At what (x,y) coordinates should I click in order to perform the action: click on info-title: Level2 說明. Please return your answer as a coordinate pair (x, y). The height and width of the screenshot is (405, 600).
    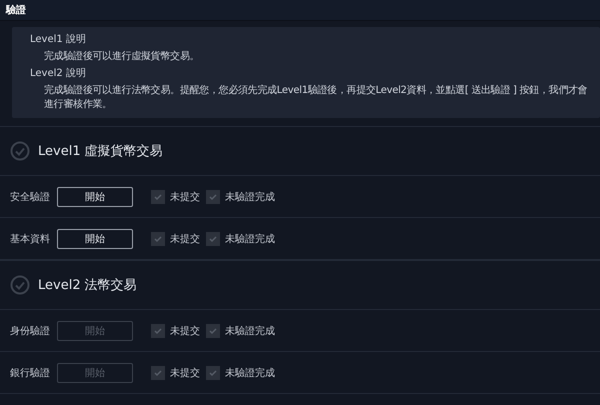
    Looking at the image, I should click on (58, 74).